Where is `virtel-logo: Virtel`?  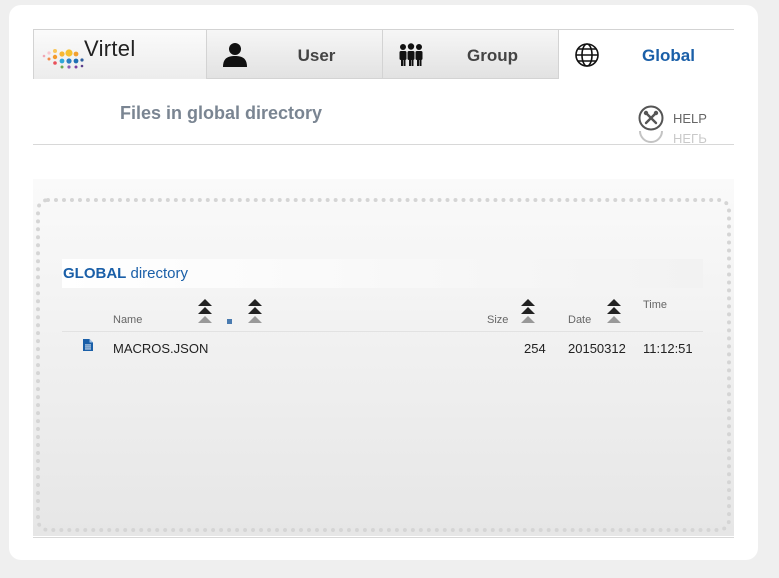 virtel-logo: Virtel is located at coordinates (120, 54).